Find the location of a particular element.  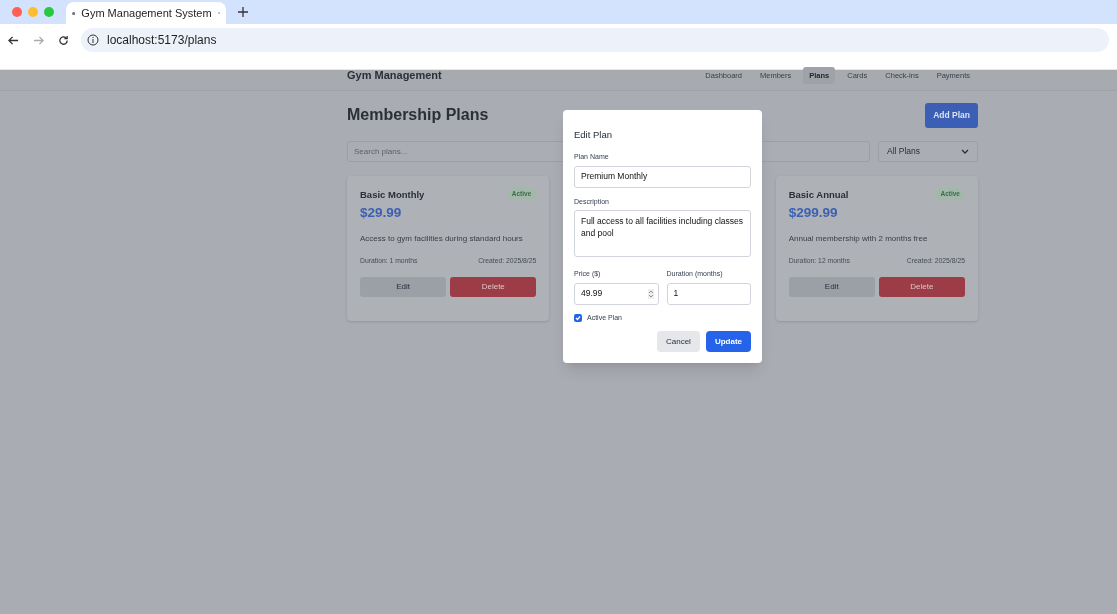

brand-title: Gym Management is located at coordinates (394, 75).